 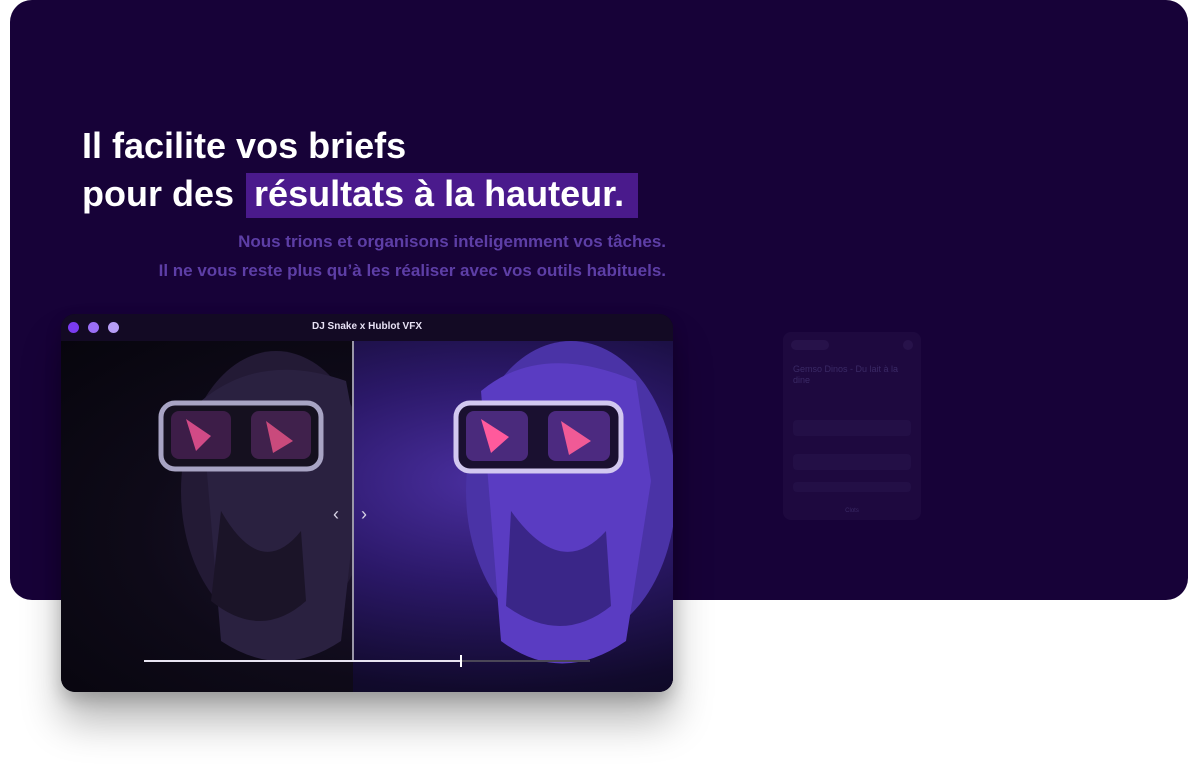 What do you see at coordinates (846, 374) in the screenshot?
I see `ghost-title: Gemso Dinos - Du lait à la dine` at bounding box center [846, 374].